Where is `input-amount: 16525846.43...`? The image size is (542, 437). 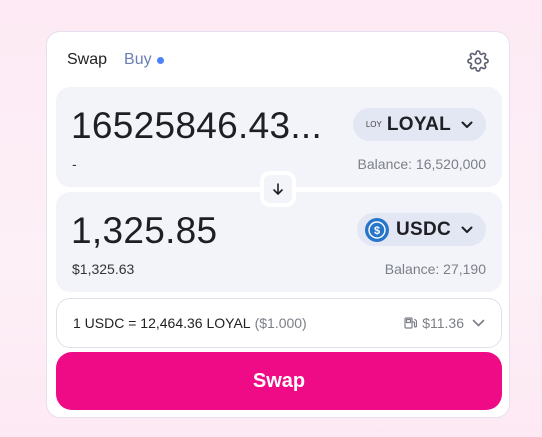
input-amount: 16525846.43... is located at coordinates (196, 126).